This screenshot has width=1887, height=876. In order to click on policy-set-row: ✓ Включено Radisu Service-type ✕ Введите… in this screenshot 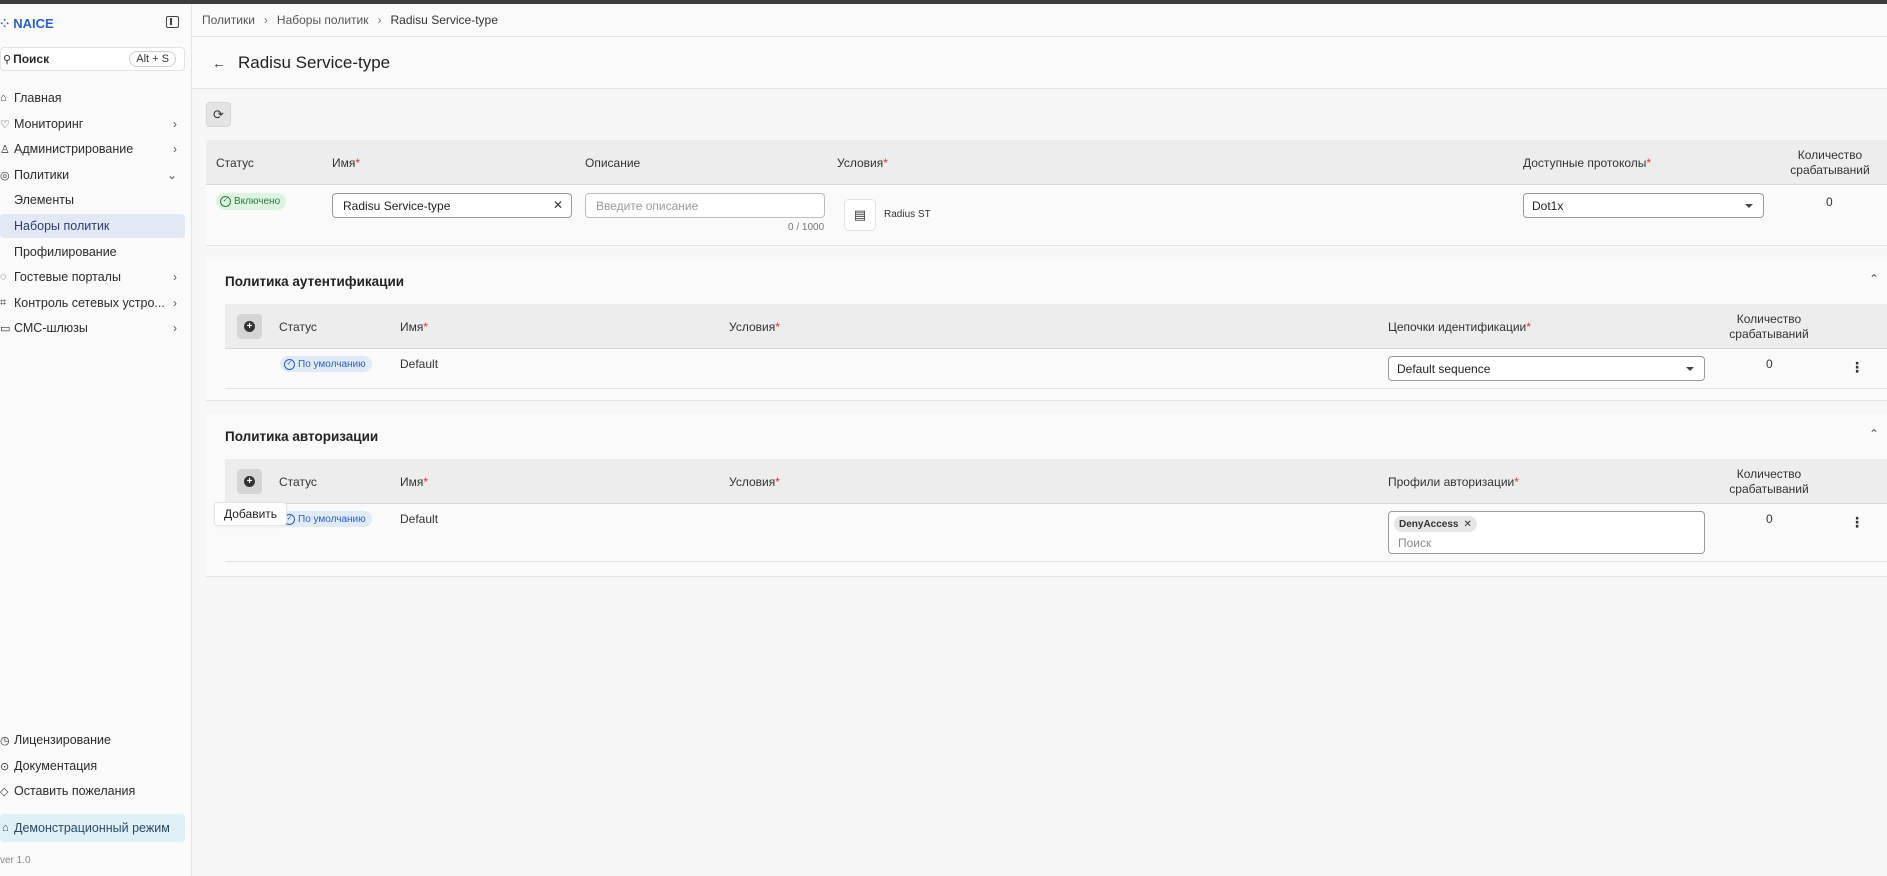, I will do `click(1046, 215)`.